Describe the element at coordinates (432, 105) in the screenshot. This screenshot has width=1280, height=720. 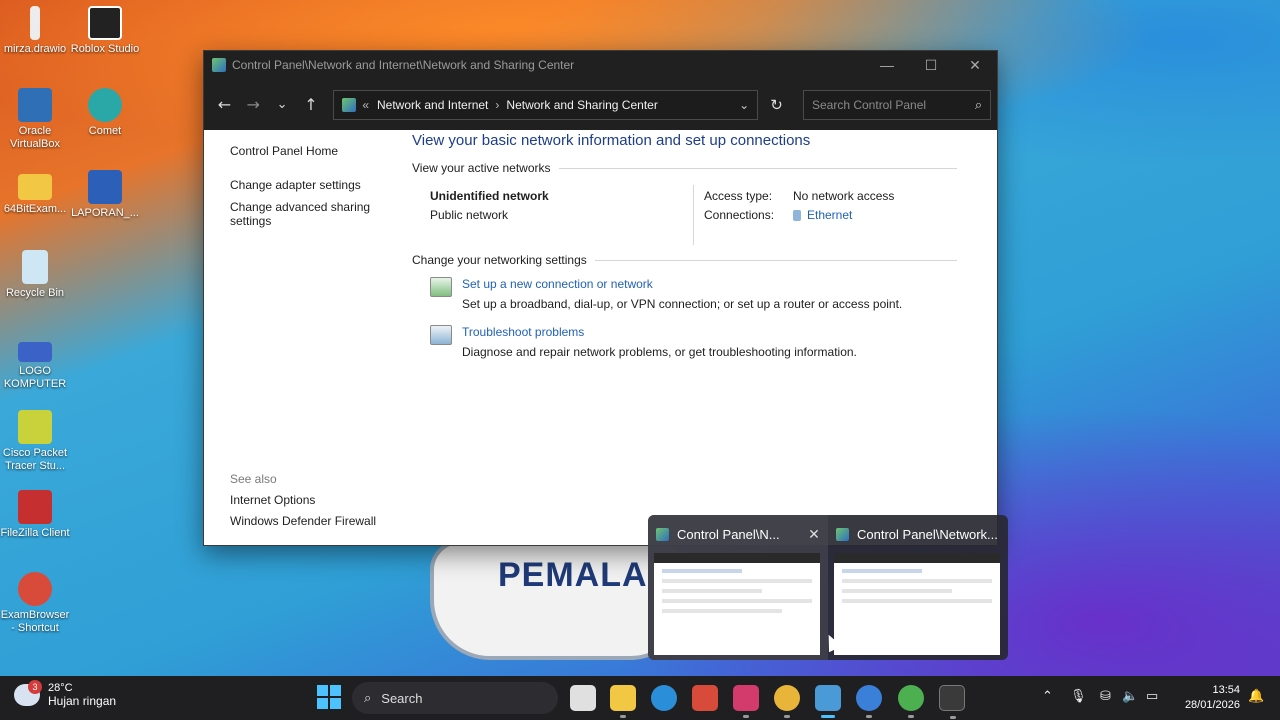
I see `breadcrumb-network-and-internet: Network and Internet` at that location.